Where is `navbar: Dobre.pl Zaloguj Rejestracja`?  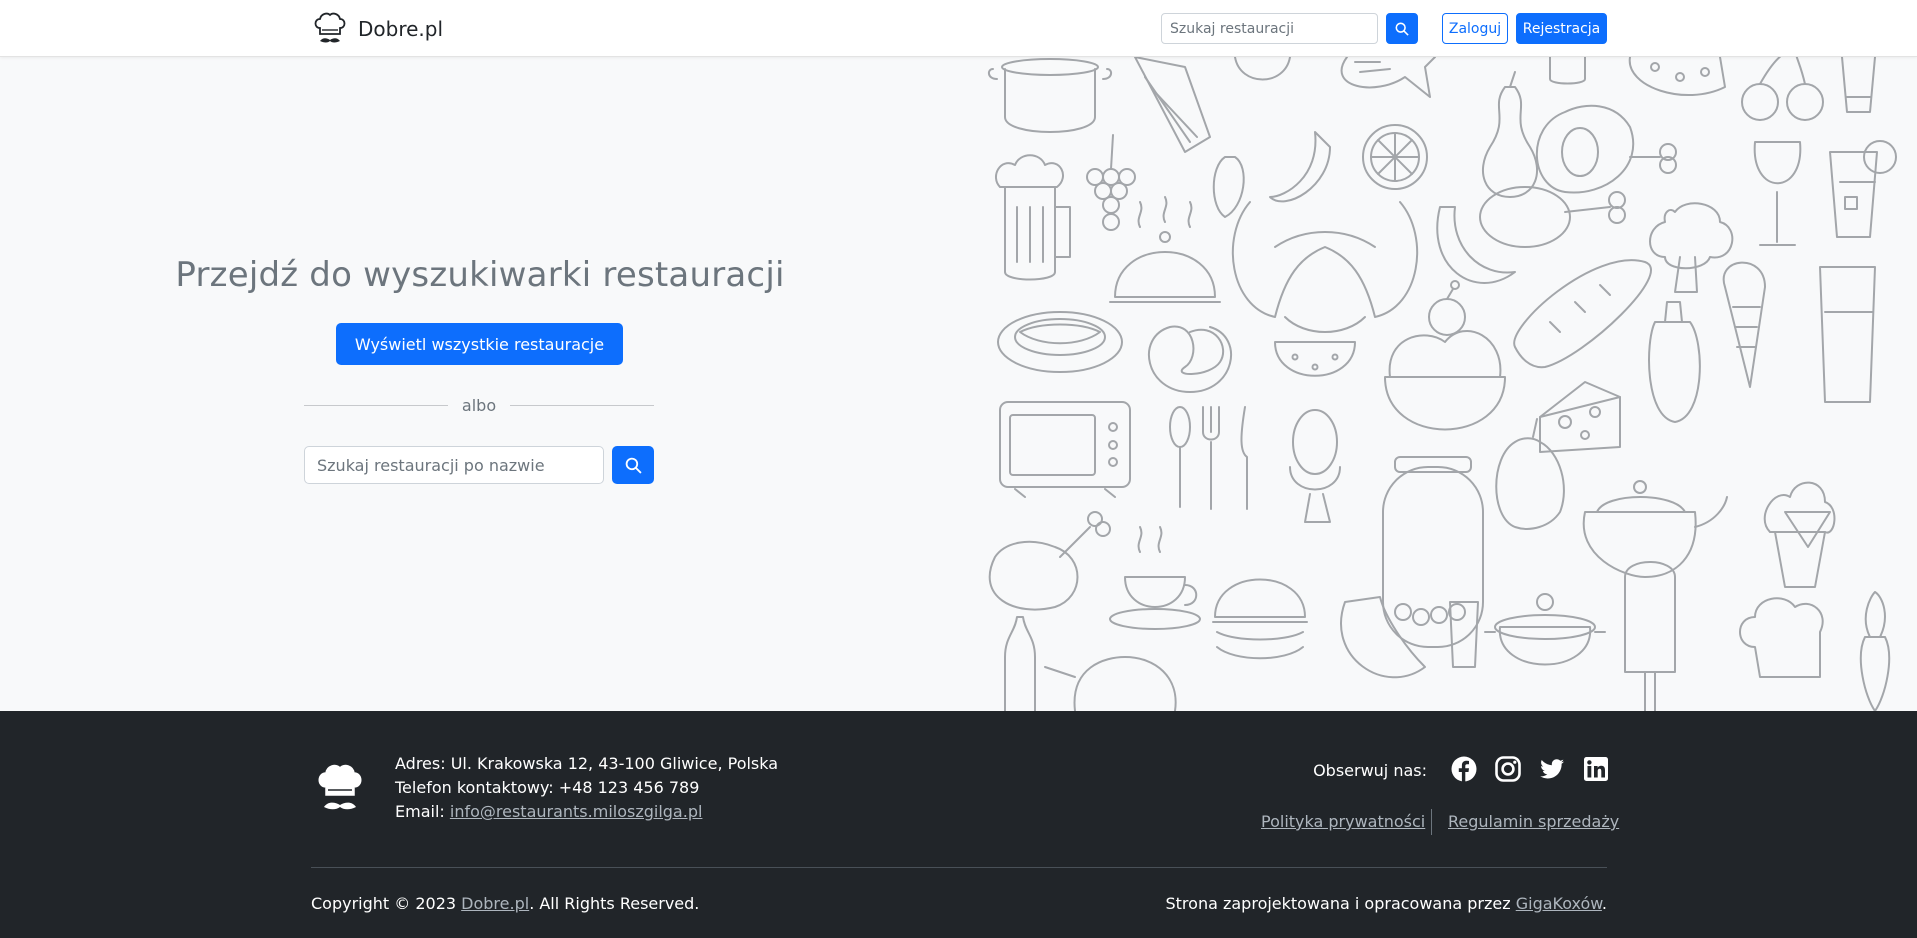 navbar: Dobre.pl Zaloguj Rejestracja is located at coordinates (958, 28).